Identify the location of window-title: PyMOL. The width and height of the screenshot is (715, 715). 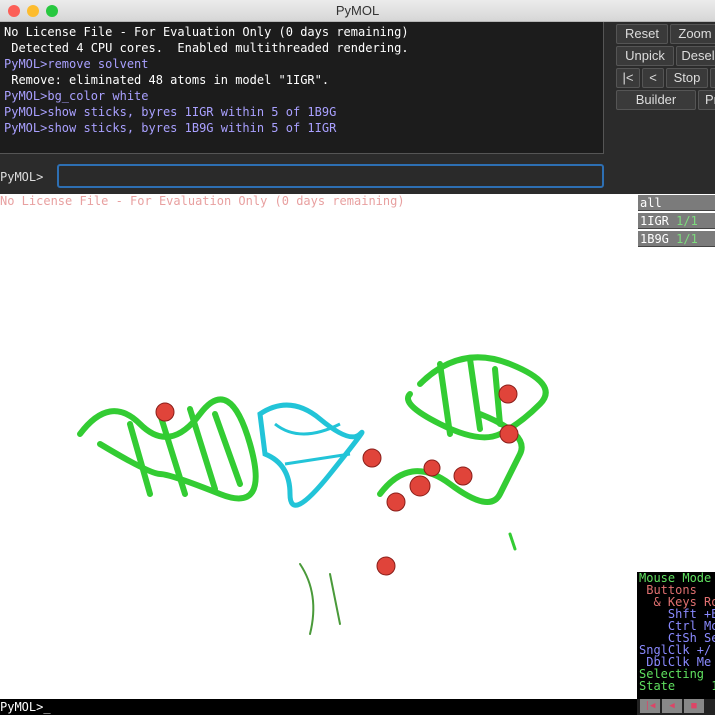
(357, 10).